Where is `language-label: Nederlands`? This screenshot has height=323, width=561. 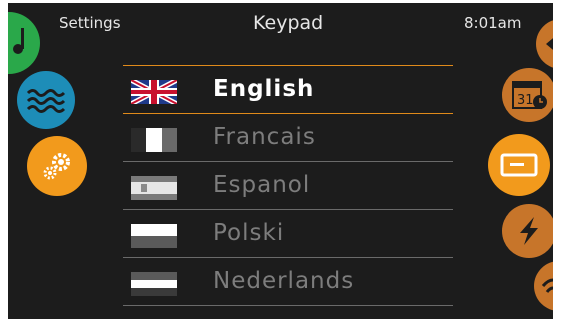 language-label: Nederlands is located at coordinates (284, 281).